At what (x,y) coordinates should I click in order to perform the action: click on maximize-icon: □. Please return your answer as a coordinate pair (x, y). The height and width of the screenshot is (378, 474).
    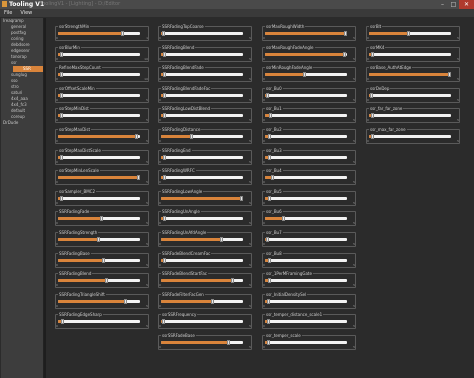
    Looking at the image, I should click on (453, 4).